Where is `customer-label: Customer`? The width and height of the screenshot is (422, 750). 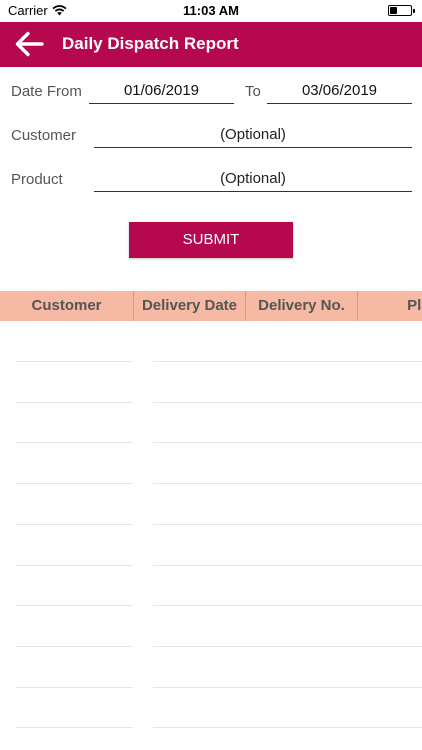 customer-label: Customer is located at coordinates (44, 135).